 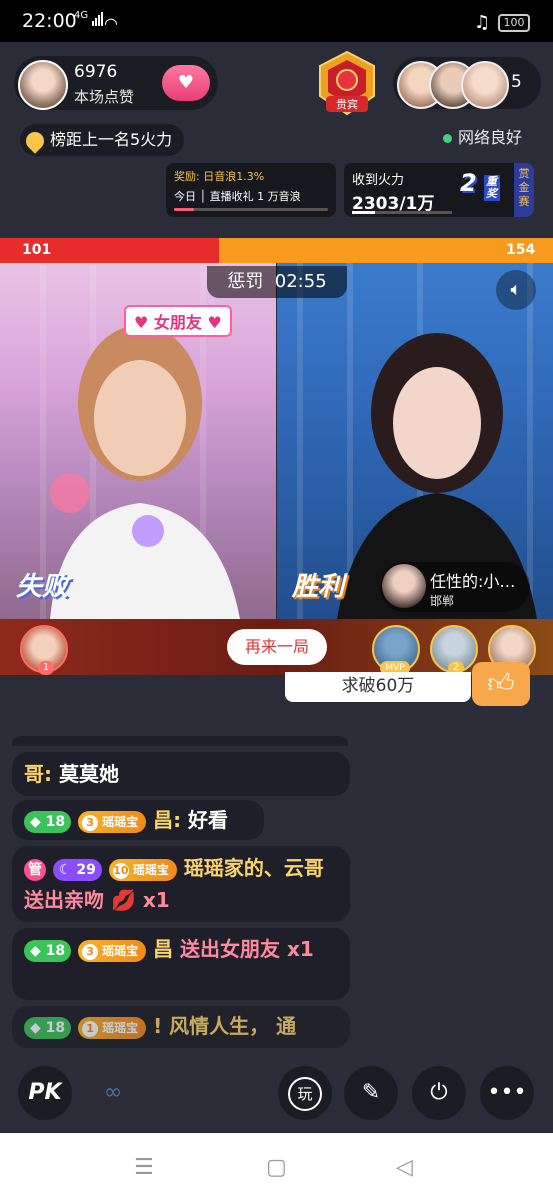 I want to click on chat-username: ! 风情人生，, so click(x=211, y=1026).